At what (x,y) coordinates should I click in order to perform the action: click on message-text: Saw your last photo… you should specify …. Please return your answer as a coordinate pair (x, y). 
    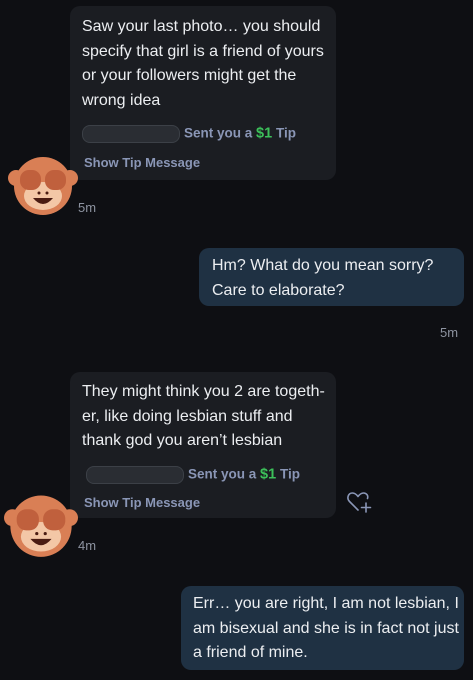
    Looking at the image, I should click on (203, 63).